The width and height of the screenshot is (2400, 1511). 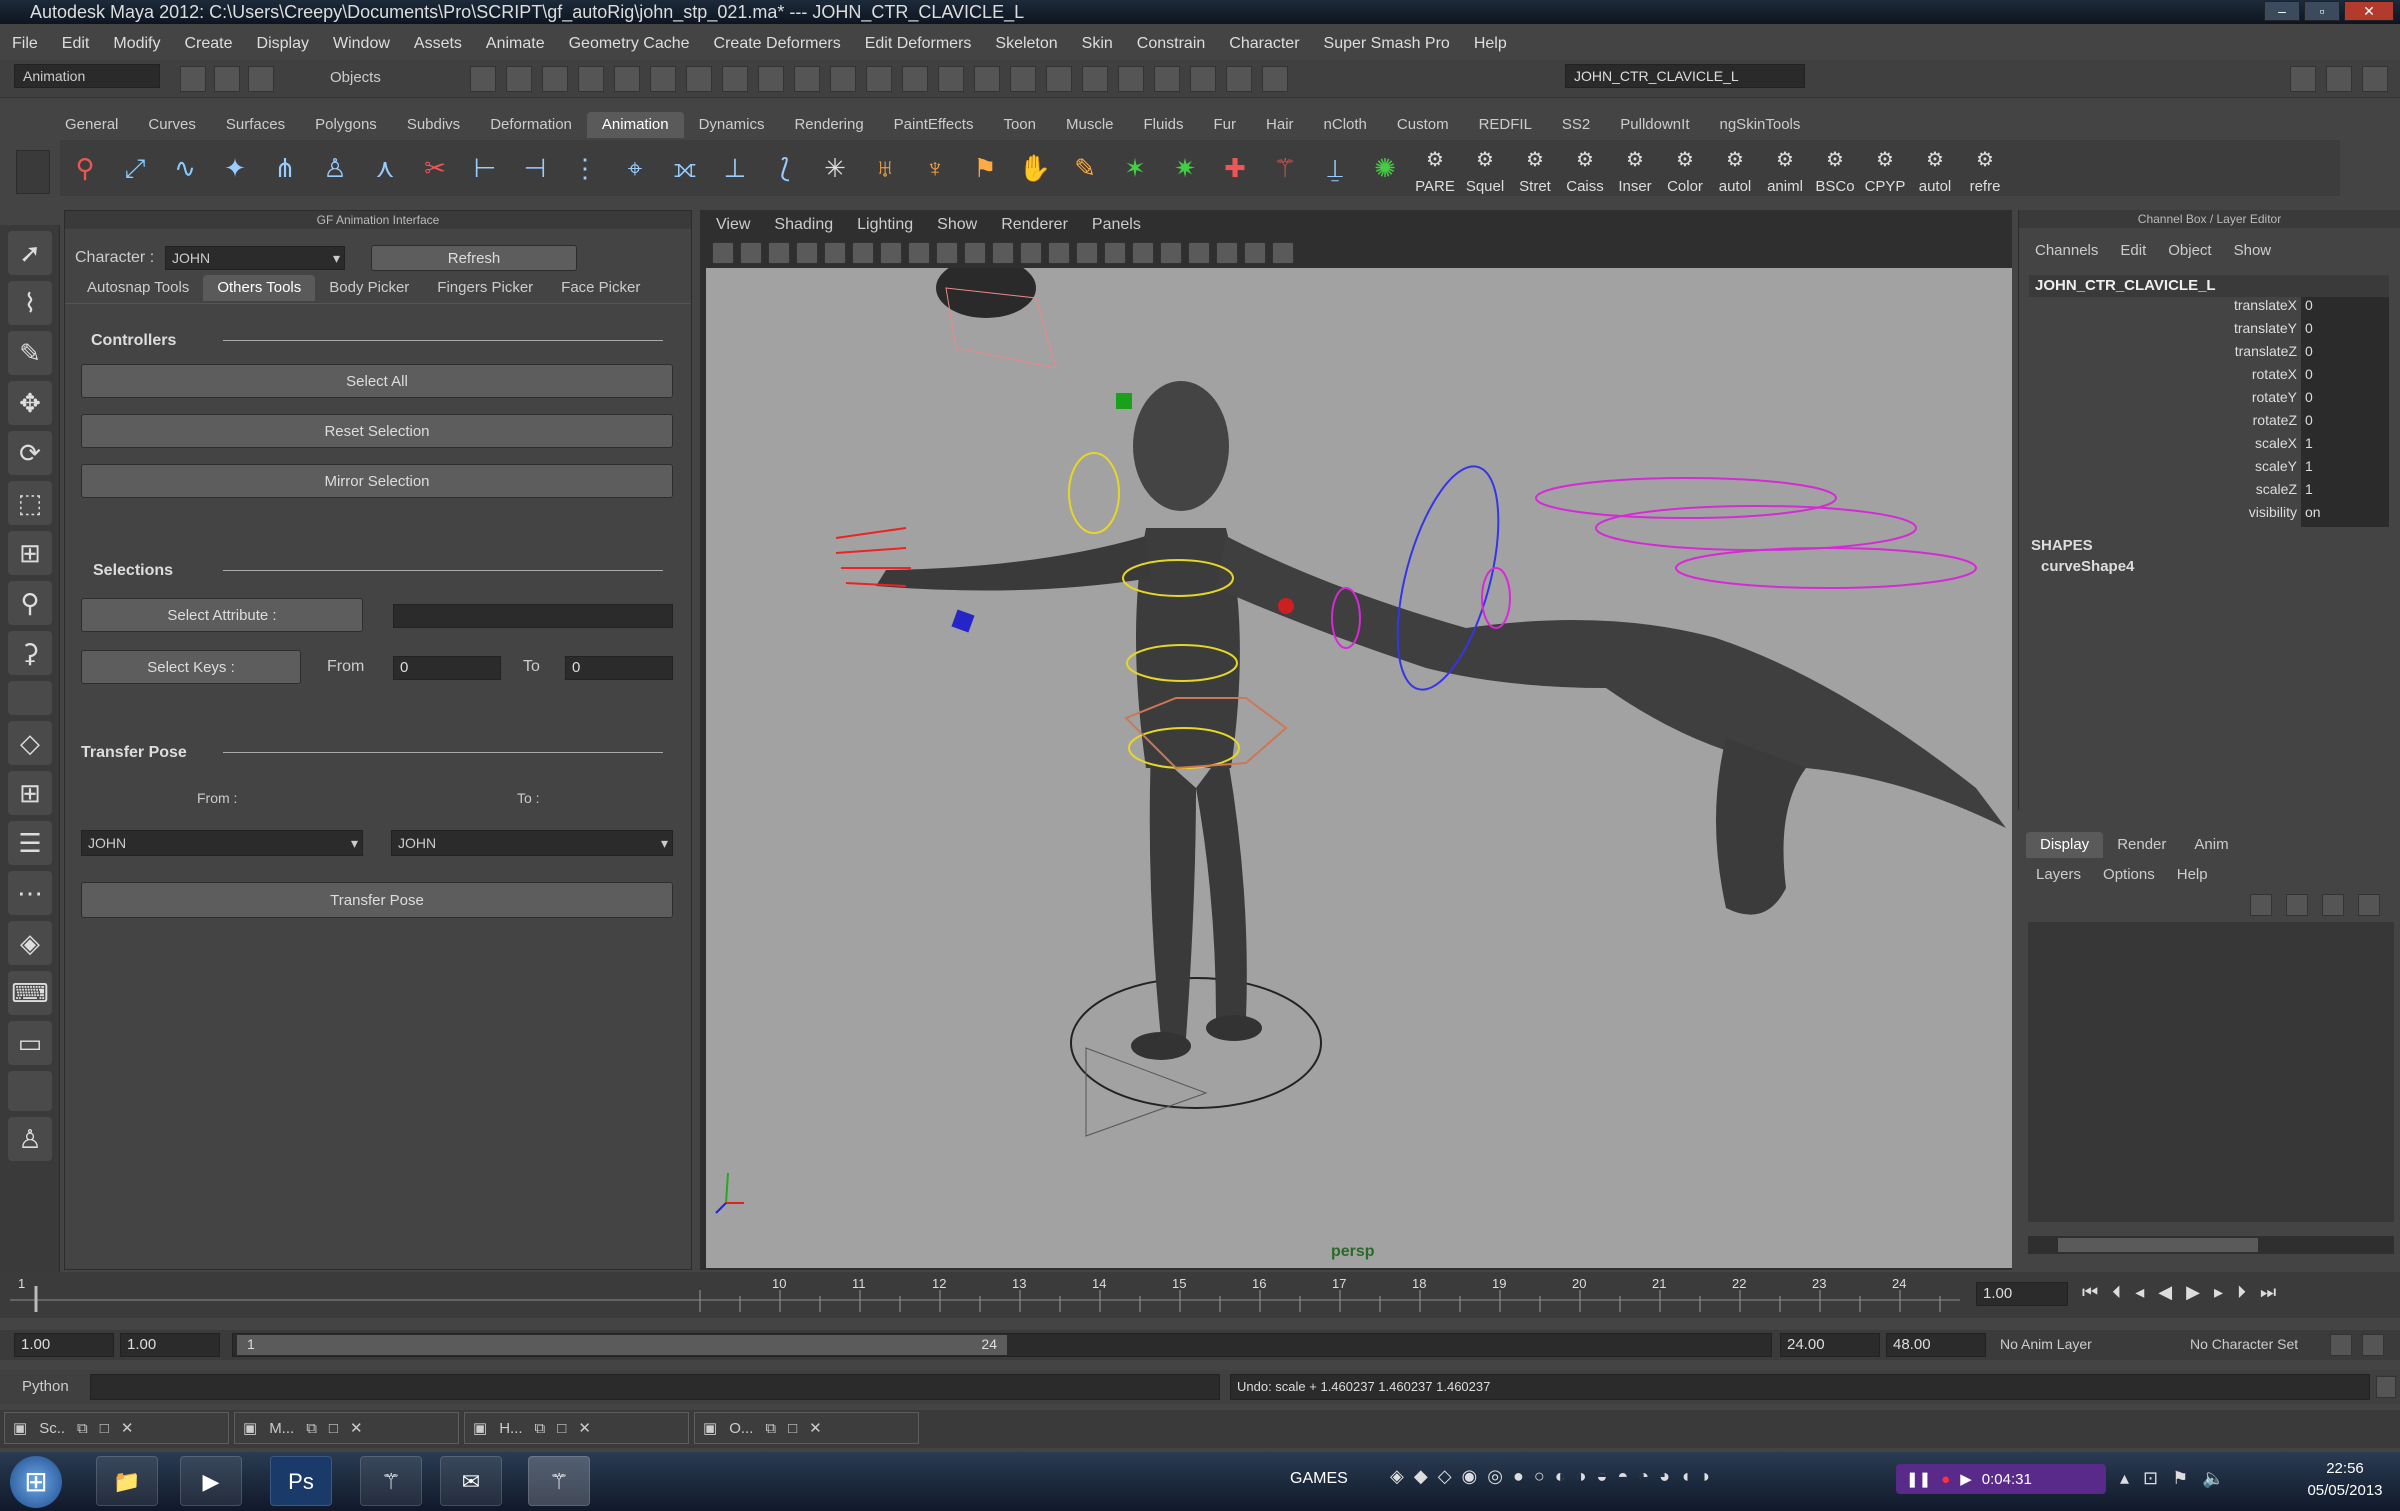 What do you see at coordinates (1735, 168) in the screenshot?
I see `script-autol-icon: ⚙ autol` at bounding box center [1735, 168].